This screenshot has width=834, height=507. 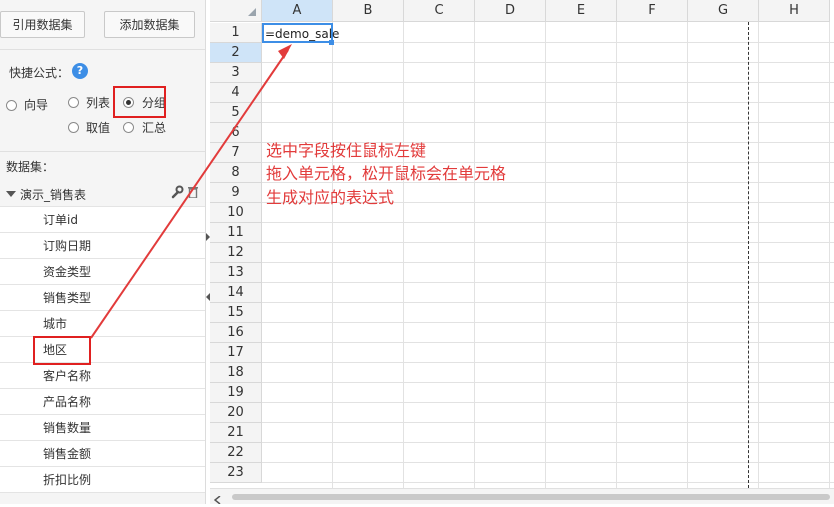 I want to click on drag-arrow, so click(x=191, y=191).